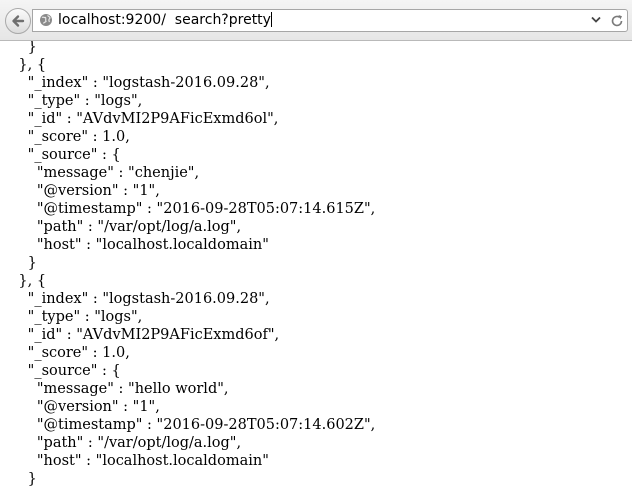 This screenshot has height=490, width=632. I want to click on address-bar: localhost:9200/ search?pretty, so click(330, 20).